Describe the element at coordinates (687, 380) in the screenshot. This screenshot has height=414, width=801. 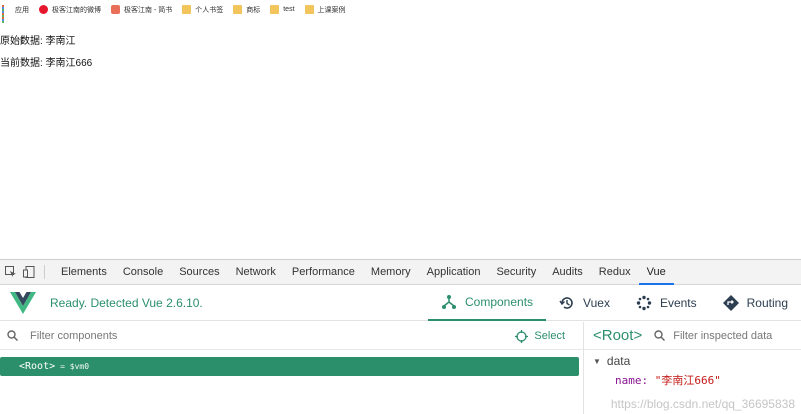
I see `property-value: "李南江666"` at that location.